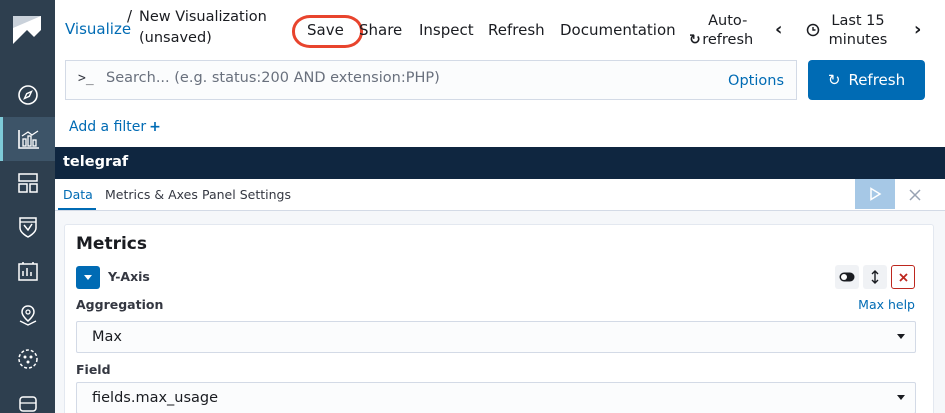 This screenshot has height=413, width=945. Describe the element at coordinates (500, 163) in the screenshot. I see `index-pattern-bar: telegraf` at that location.